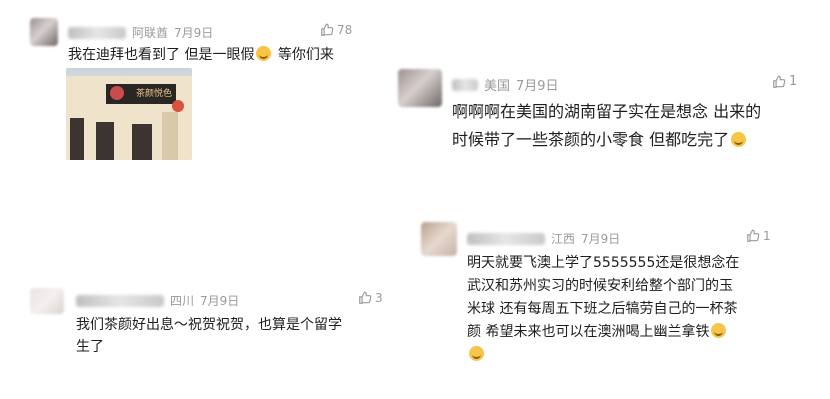 The width and height of the screenshot is (830, 399). Describe the element at coordinates (336, 30) in the screenshot. I see `like-button: 78` at that location.